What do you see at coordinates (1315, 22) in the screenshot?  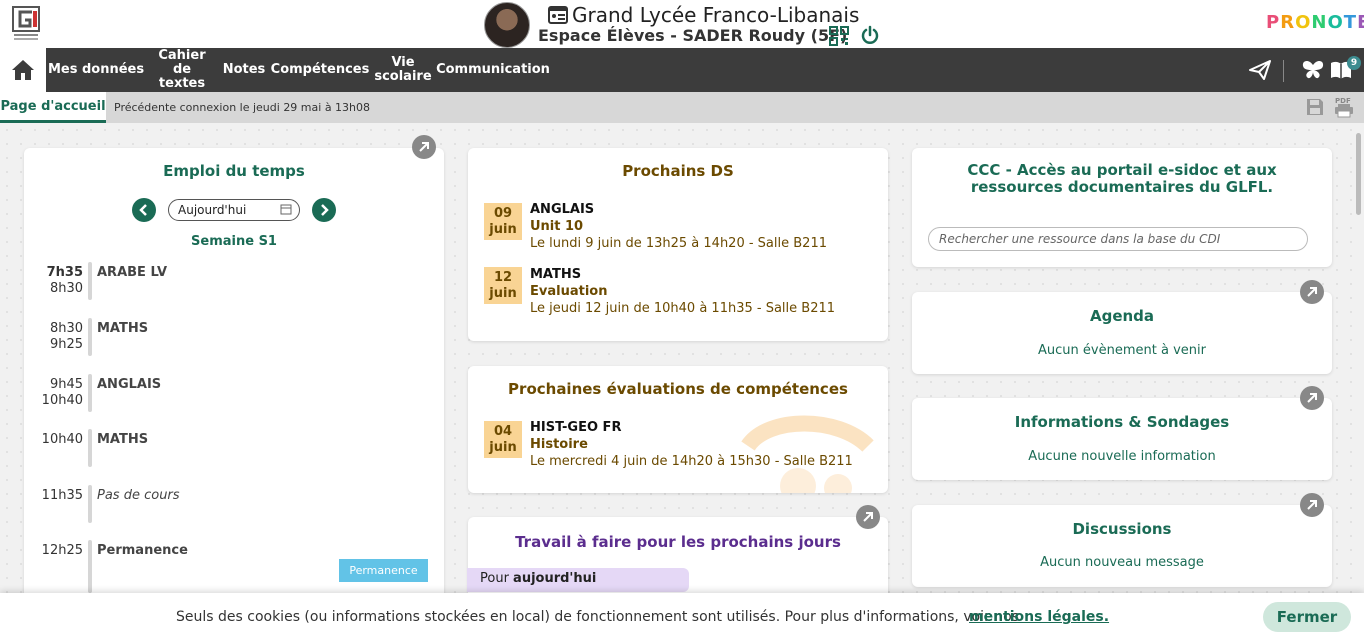 I see `pronote-brand: PRONOTE` at bounding box center [1315, 22].